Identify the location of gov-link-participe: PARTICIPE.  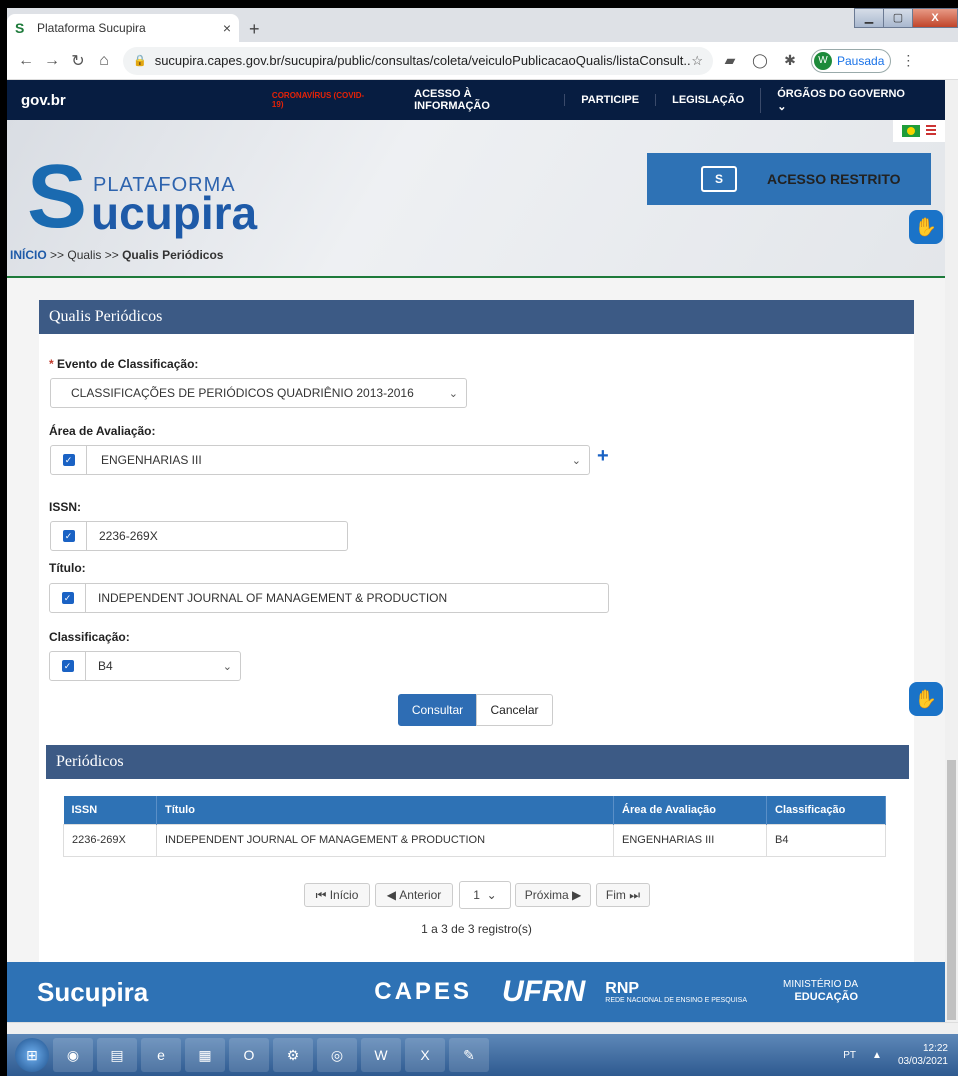
(609, 100).